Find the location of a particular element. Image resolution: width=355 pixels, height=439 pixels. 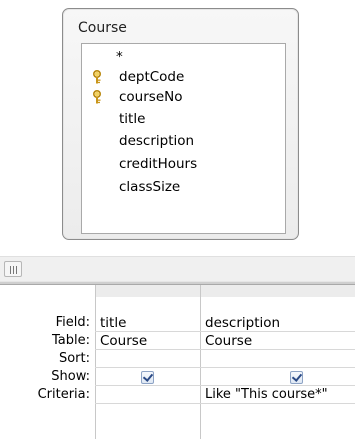

design-pane-scrollbar is located at coordinates (177, 269).